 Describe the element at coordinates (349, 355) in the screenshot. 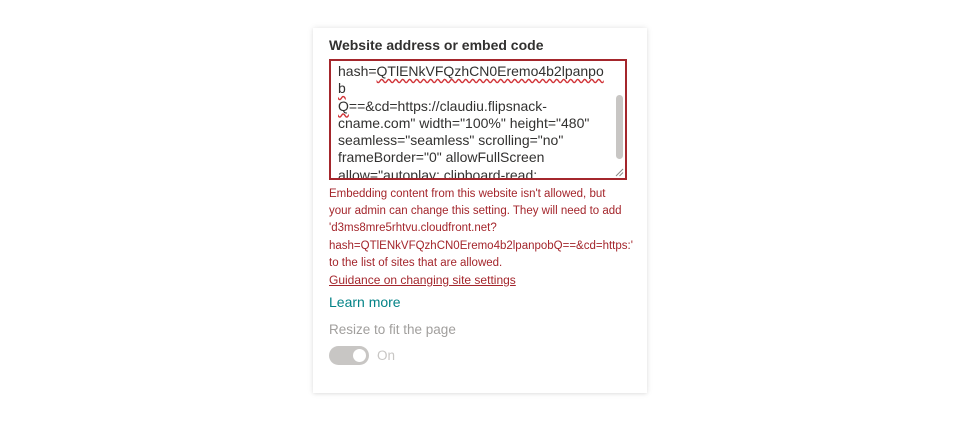

I see `resize-toggle` at that location.